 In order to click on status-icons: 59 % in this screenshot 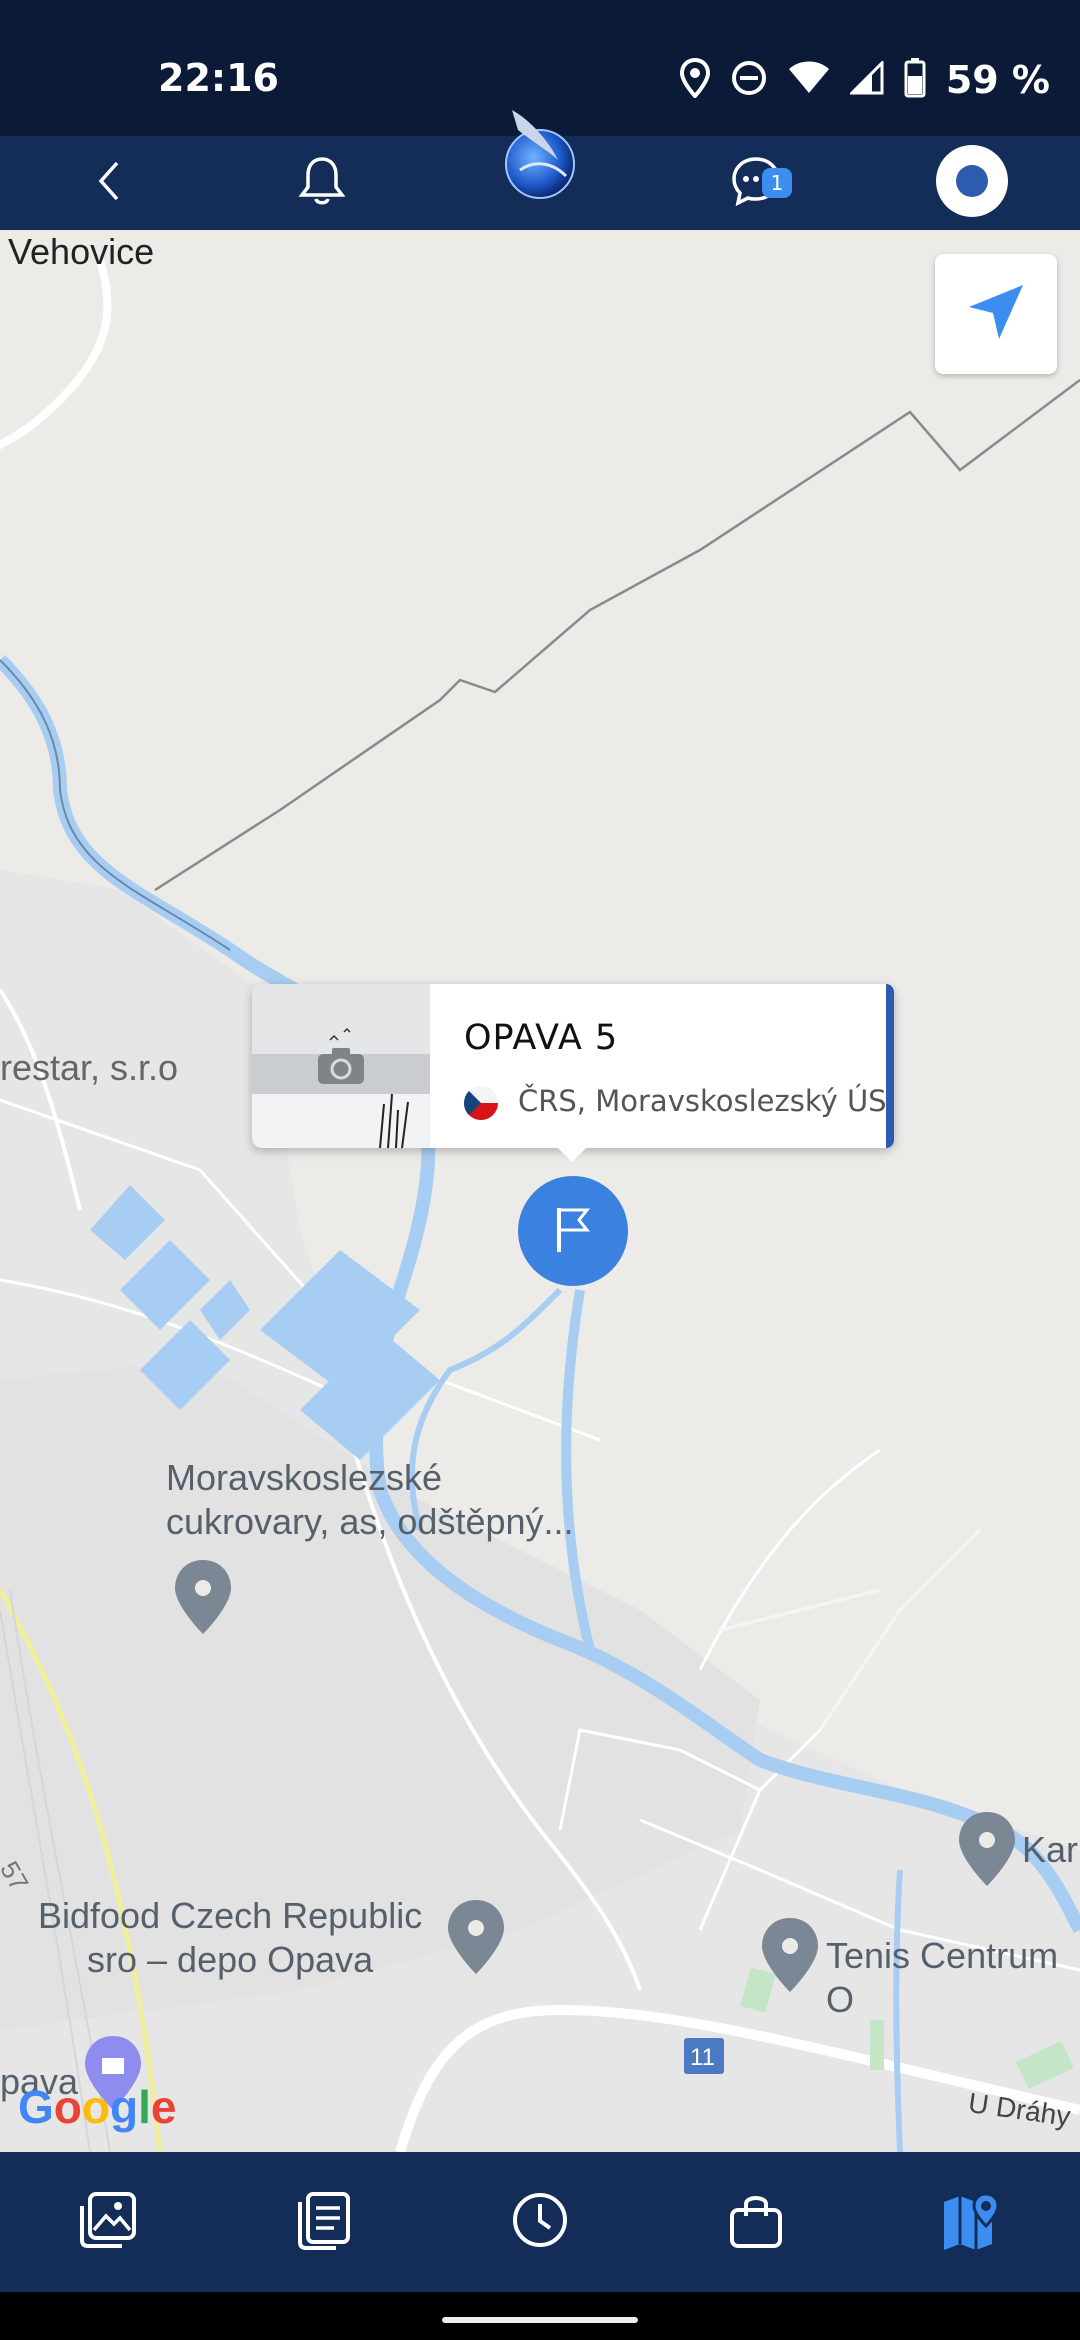, I will do `click(864, 80)`.